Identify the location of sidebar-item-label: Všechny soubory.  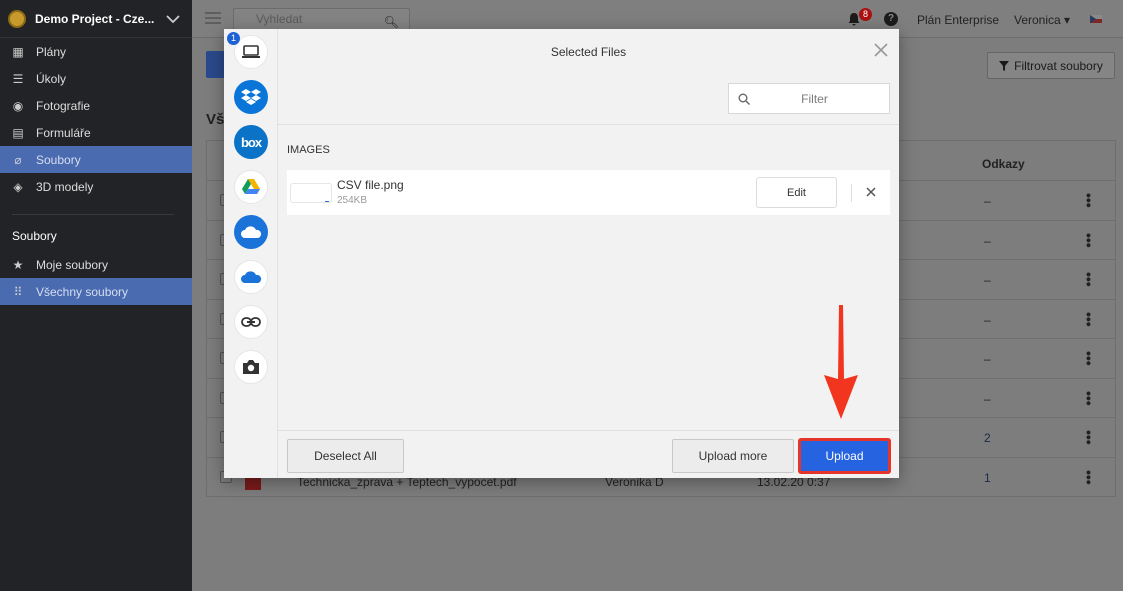
(82, 291).